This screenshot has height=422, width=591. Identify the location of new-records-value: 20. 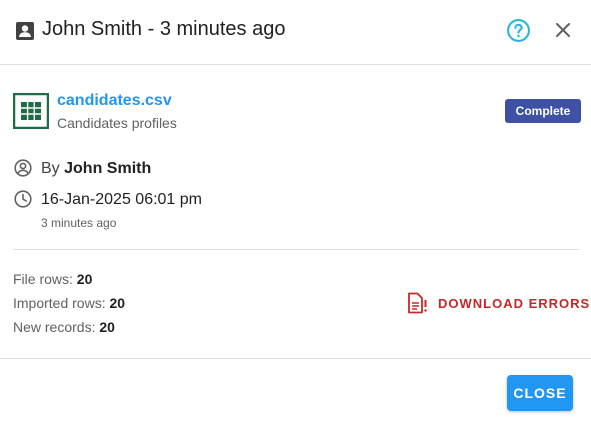
(107, 327).